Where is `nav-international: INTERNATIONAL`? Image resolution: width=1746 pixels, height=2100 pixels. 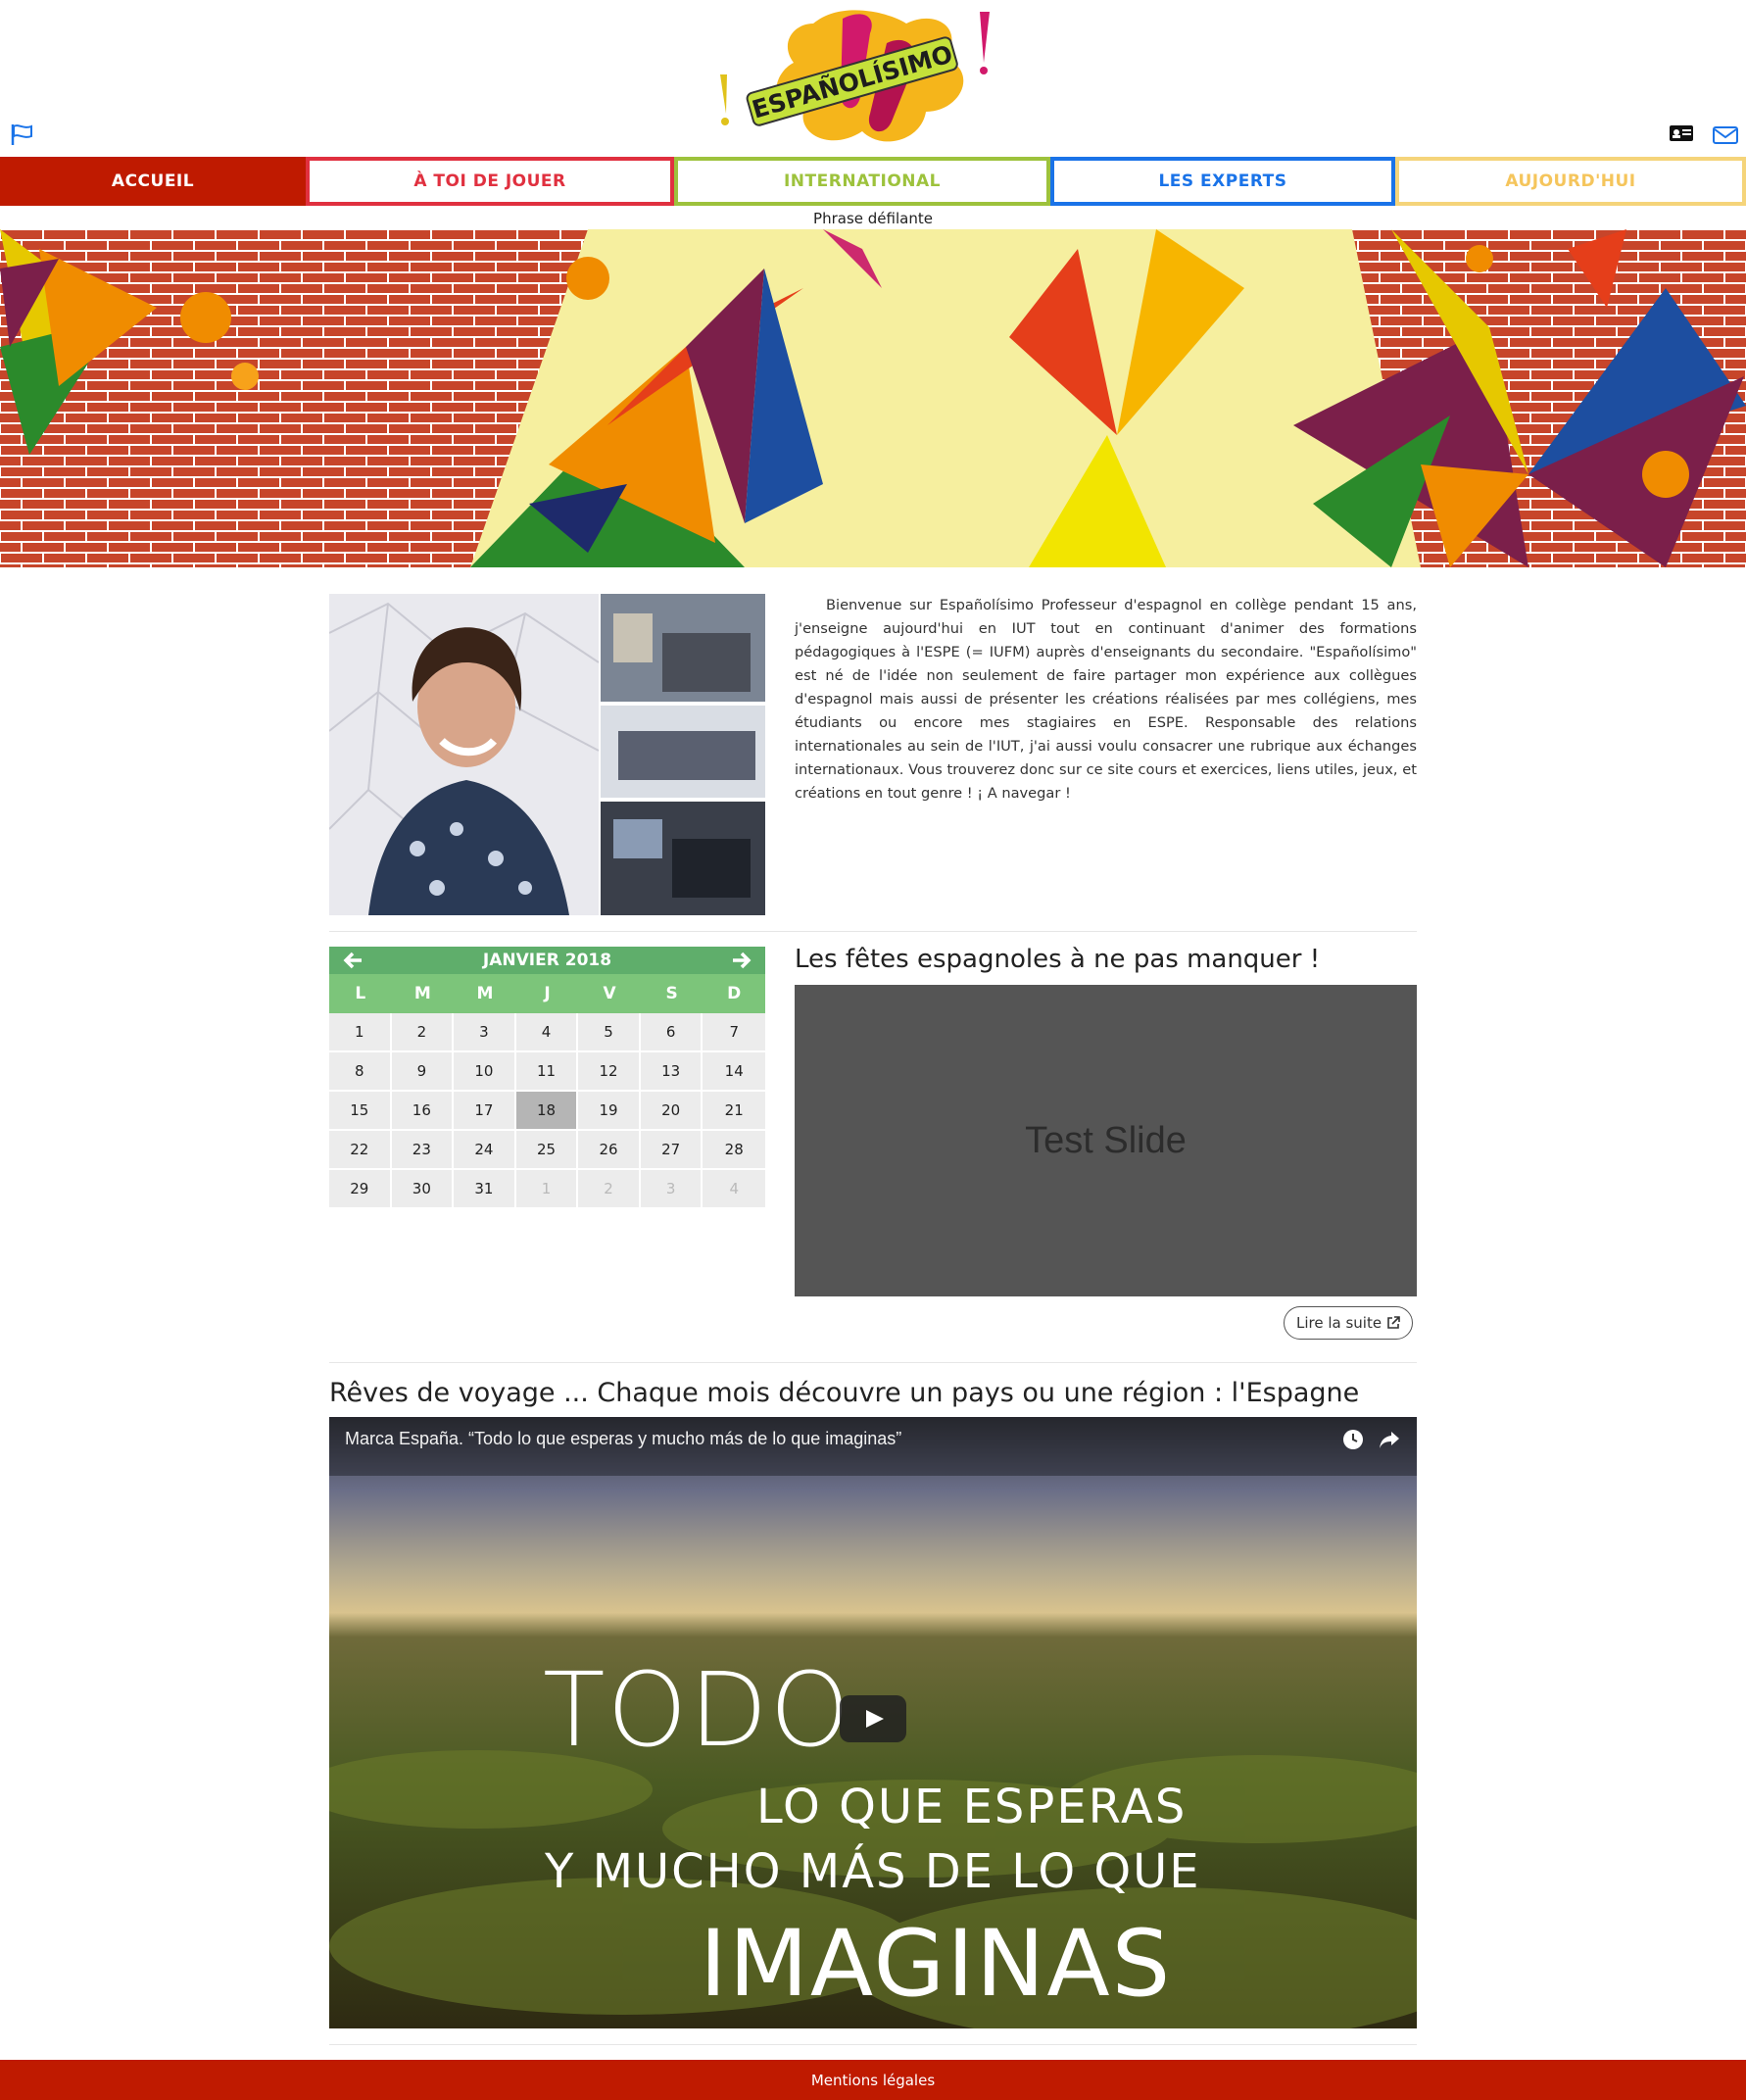 nav-international: INTERNATIONAL is located at coordinates (862, 182).